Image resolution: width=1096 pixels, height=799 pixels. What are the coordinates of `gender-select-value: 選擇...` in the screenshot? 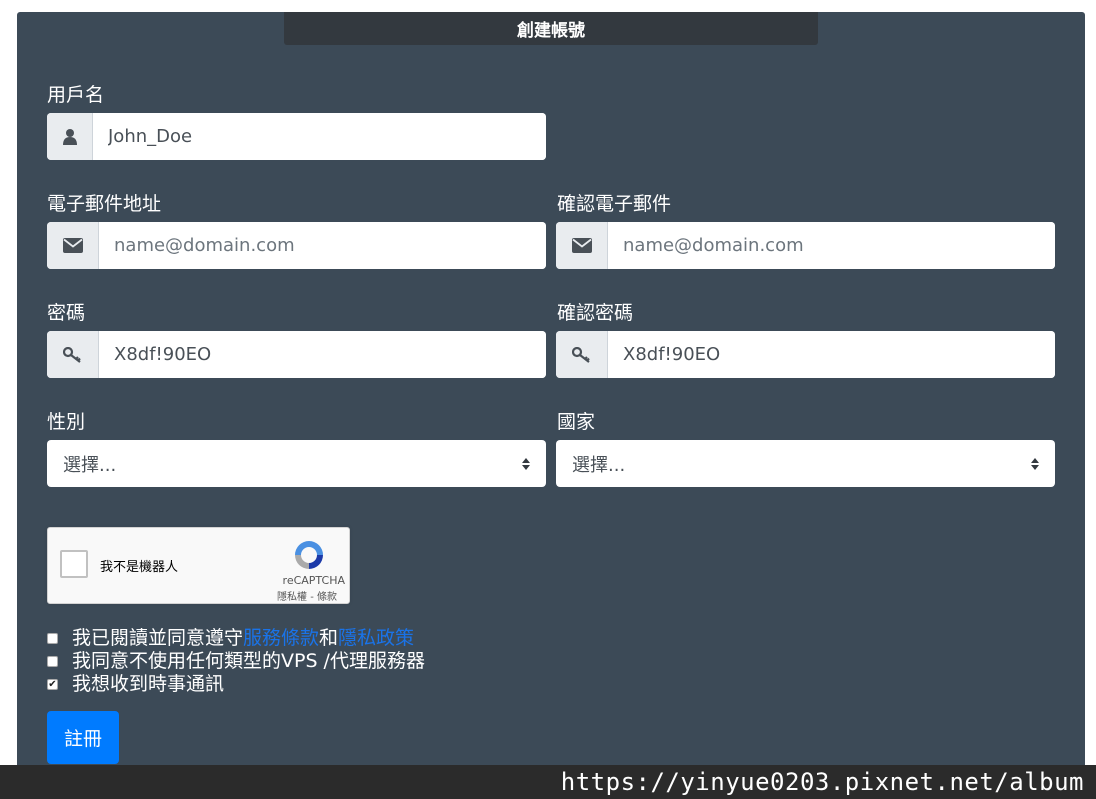 It's located at (90, 465).